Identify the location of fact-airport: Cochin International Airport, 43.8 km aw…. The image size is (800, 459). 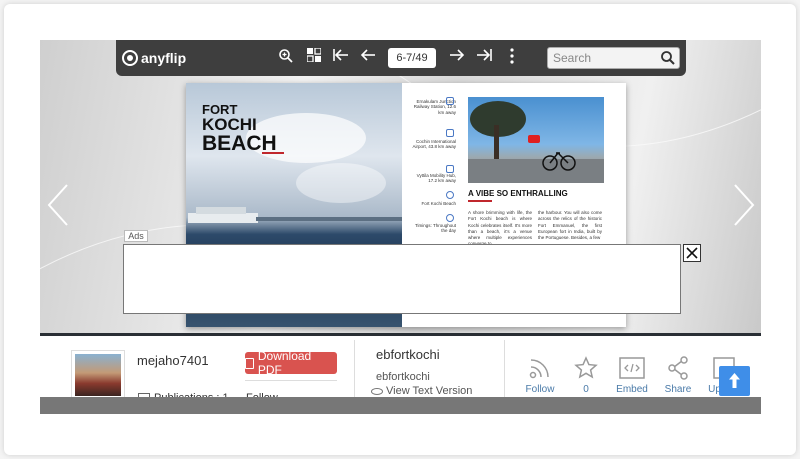
(434, 144).